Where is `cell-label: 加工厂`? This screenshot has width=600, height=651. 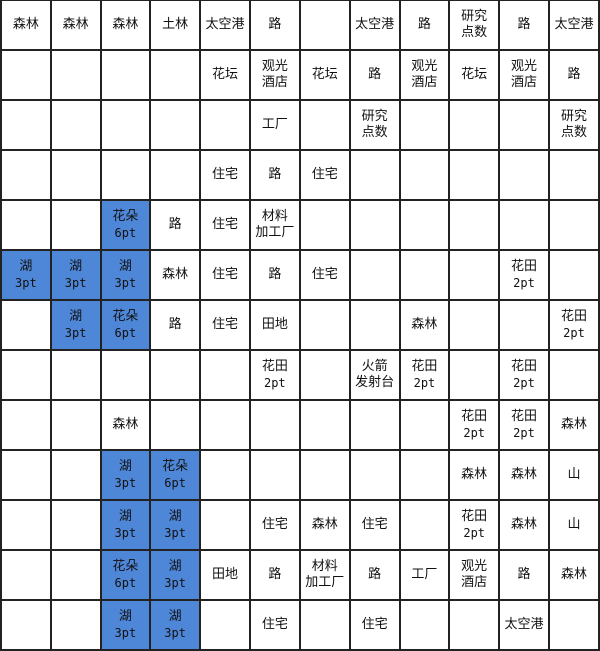 cell-label: 加工厂 is located at coordinates (275, 232).